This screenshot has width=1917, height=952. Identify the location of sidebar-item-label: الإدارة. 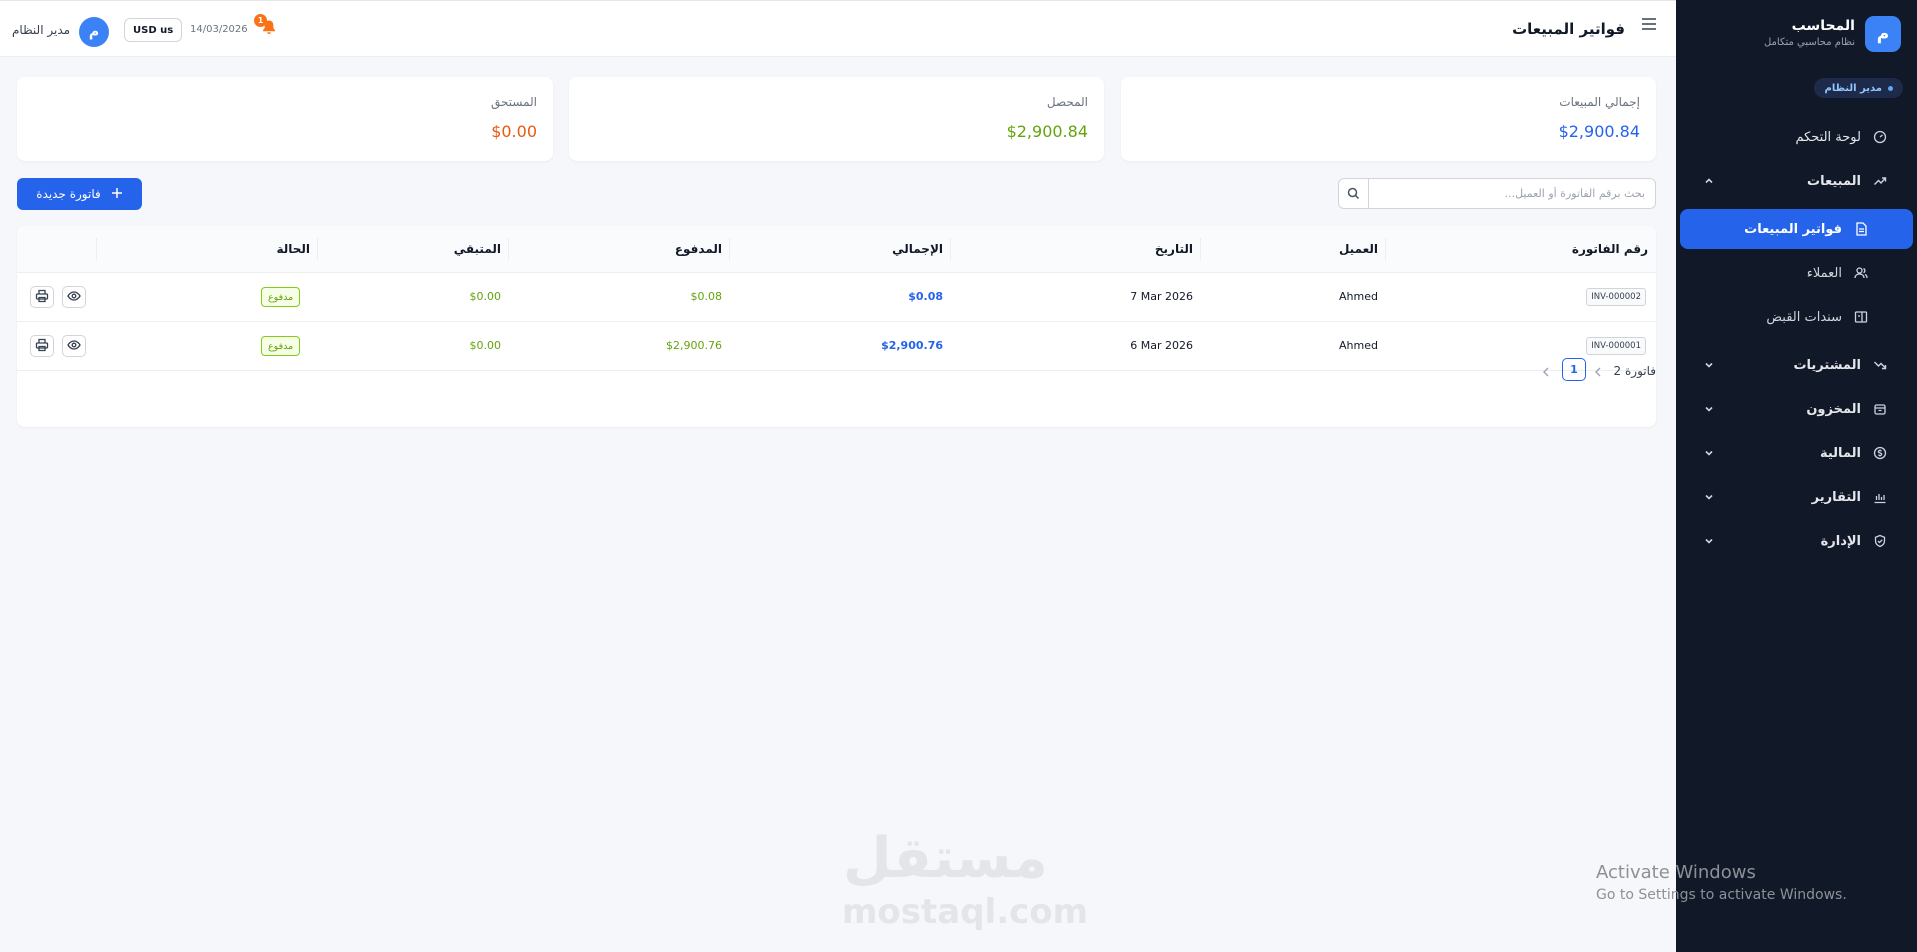
(1840, 541).